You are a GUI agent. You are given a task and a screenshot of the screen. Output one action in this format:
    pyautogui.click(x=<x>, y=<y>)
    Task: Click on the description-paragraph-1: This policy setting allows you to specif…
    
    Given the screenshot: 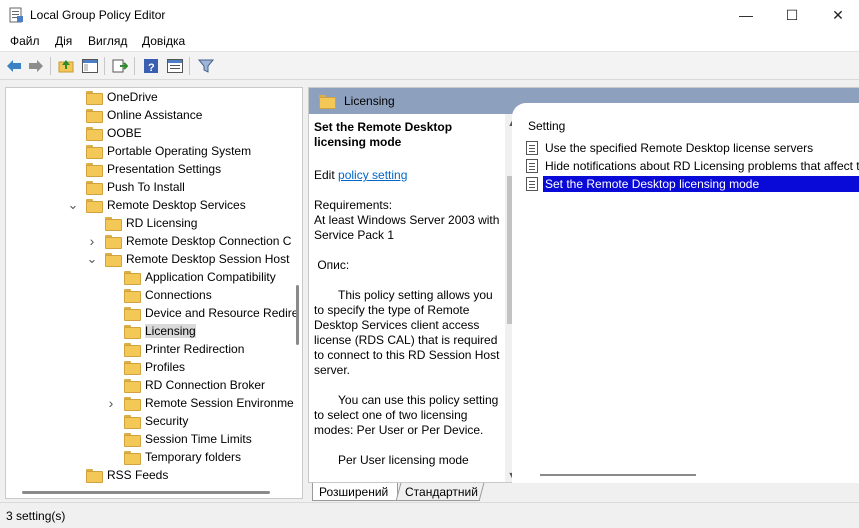 What is the action you would take?
    pyautogui.click(x=407, y=332)
    